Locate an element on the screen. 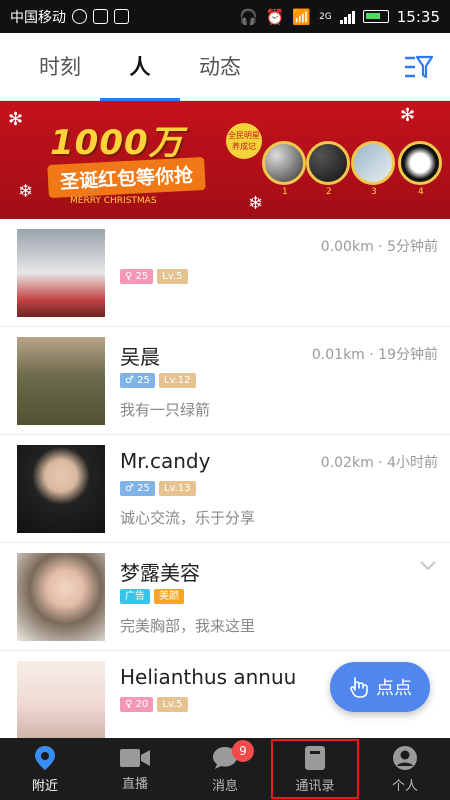  user-name: Mr.candy is located at coordinates (165, 461).